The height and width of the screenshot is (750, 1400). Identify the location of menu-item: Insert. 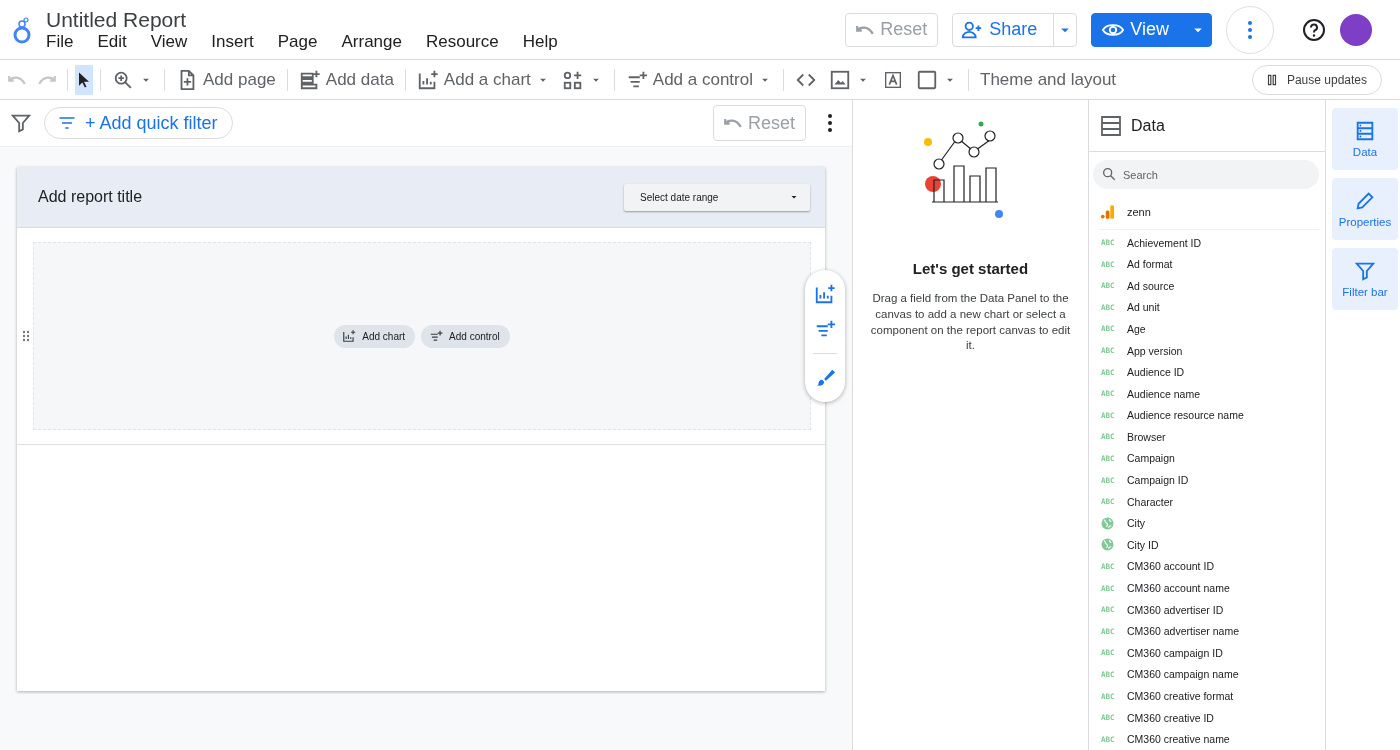
(237, 41).